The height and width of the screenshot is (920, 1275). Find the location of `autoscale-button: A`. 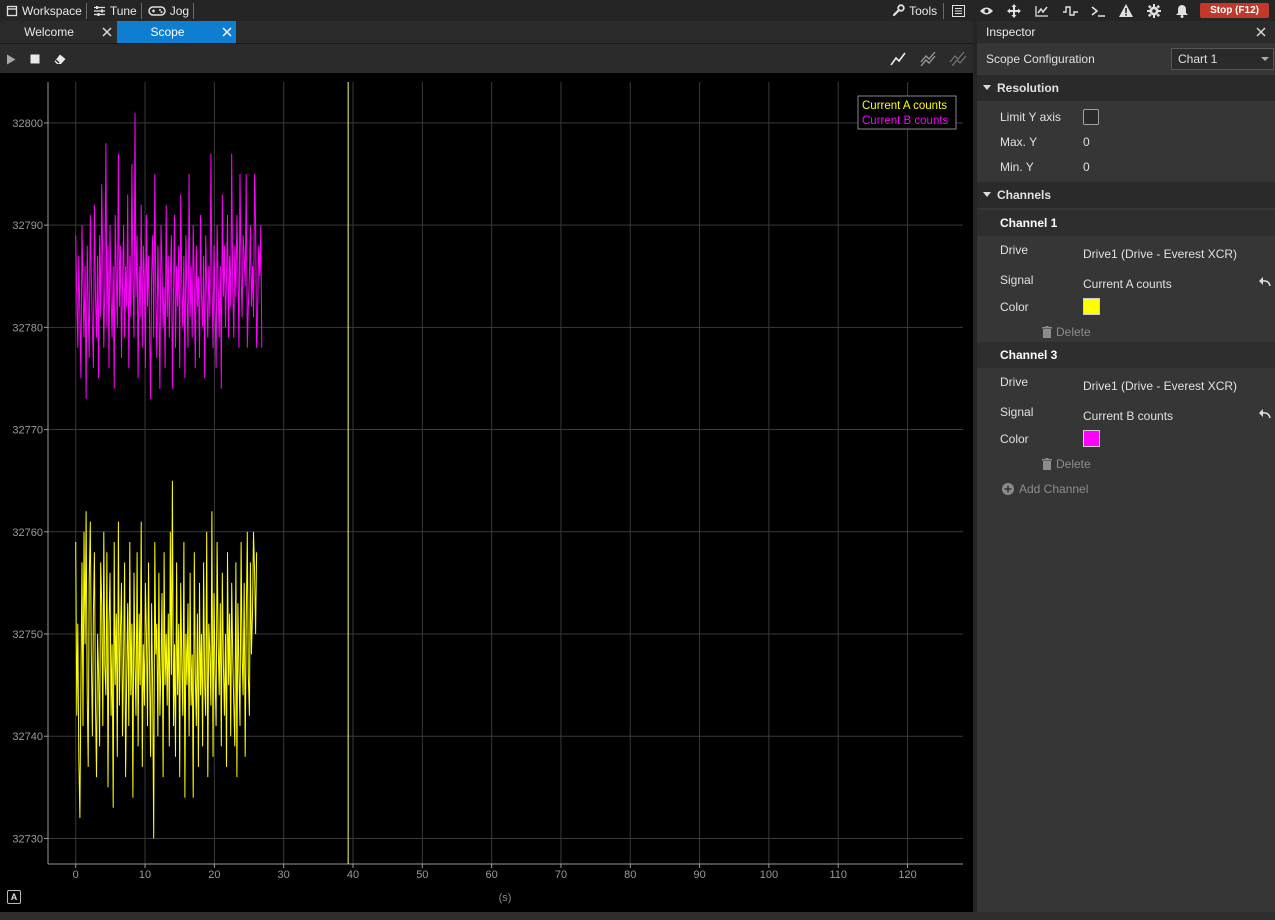

autoscale-button: A is located at coordinates (14, 897).